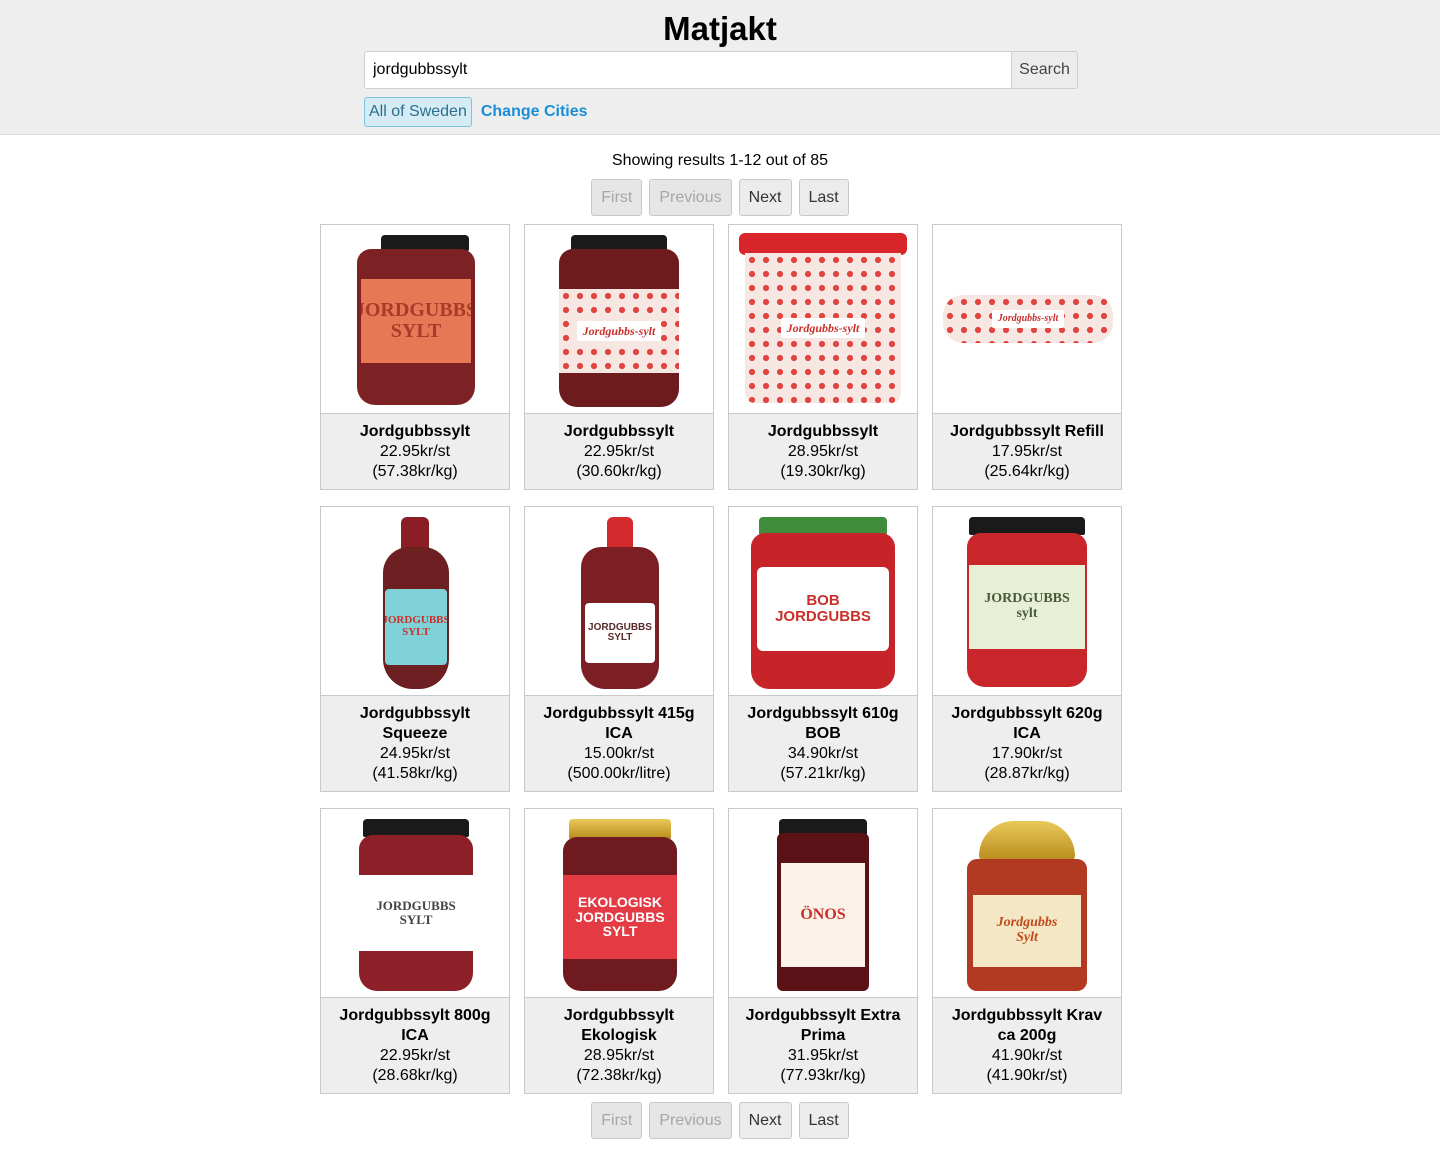  Describe the element at coordinates (619, 753) in the screenshot. I see `product-price: 15.00kr/st` at that location.